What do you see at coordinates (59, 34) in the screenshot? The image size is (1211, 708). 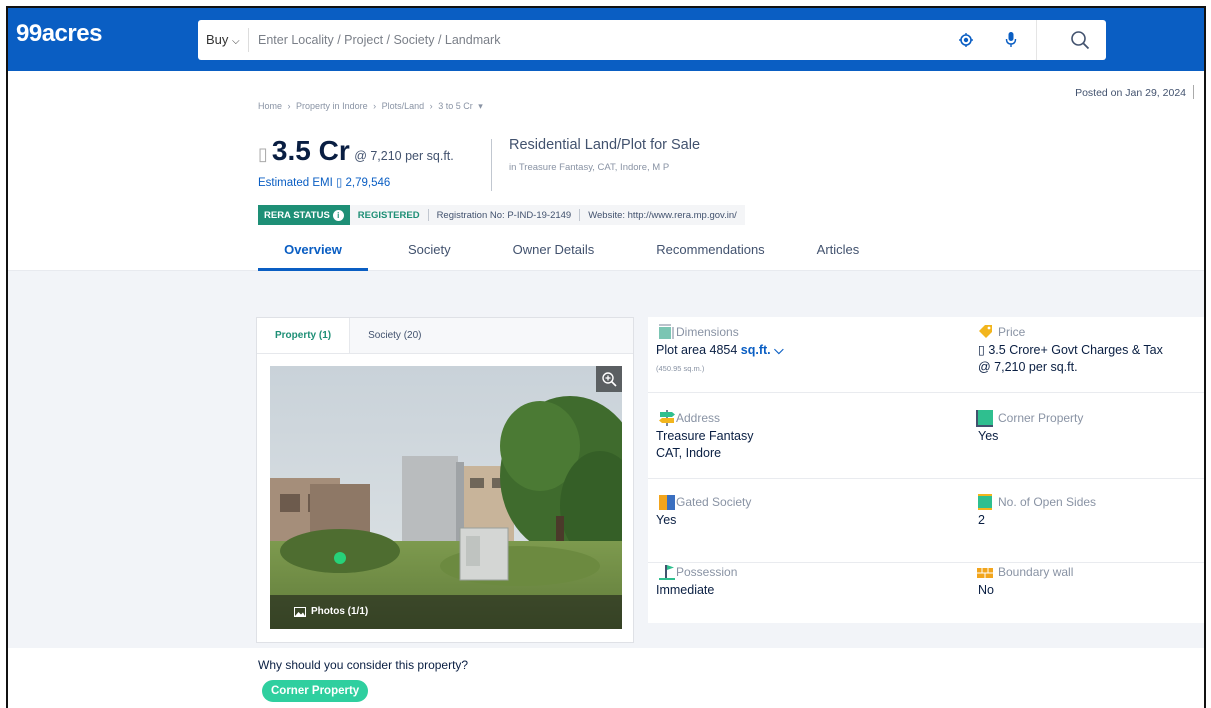 I see `site-logo: 99acres` at bounding box center [59, 34].